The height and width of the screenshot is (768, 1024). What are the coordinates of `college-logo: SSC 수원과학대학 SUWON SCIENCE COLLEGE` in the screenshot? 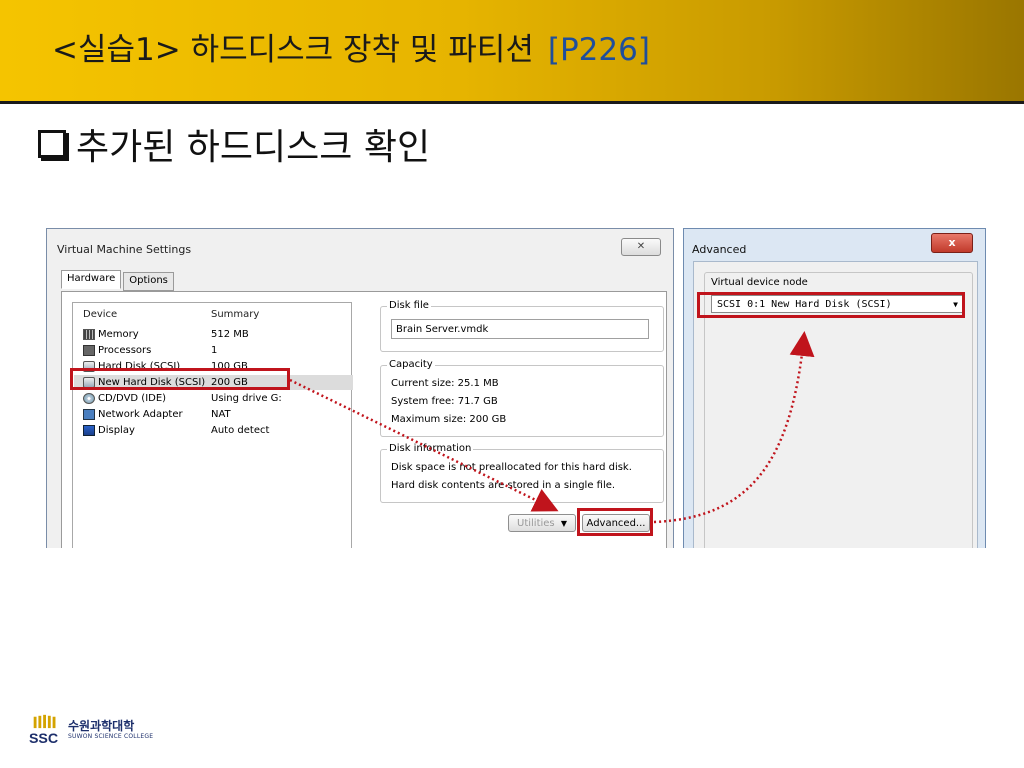 It's located at (90, 730).